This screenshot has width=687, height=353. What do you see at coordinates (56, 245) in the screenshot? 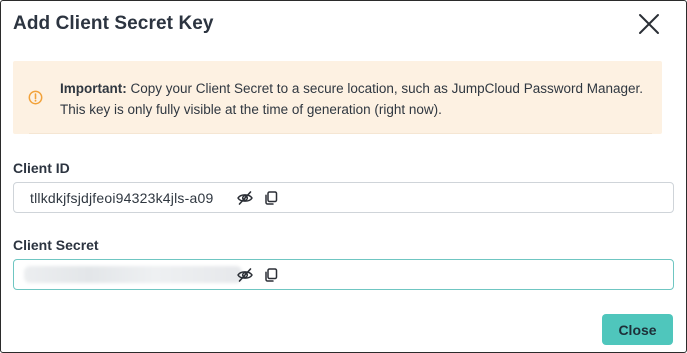
I see `client-secret-label: Client Secret` at bounding box center [56, 245].